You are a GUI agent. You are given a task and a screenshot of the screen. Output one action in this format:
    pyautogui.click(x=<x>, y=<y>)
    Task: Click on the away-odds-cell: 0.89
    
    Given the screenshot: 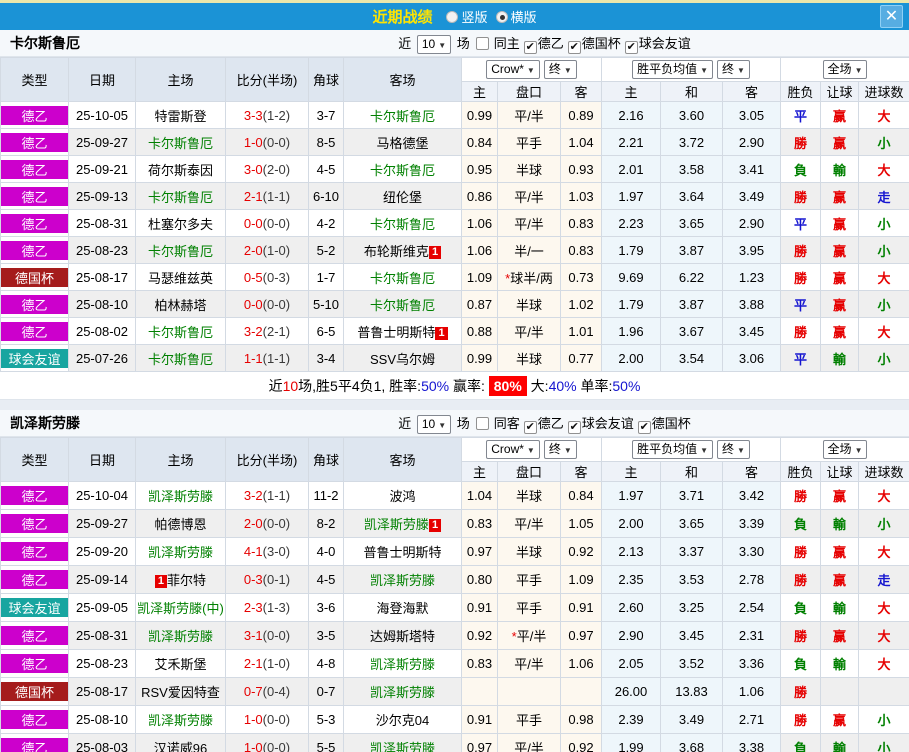 What is the action you would take?
    pyautogui.click(x=581, y=115)
    